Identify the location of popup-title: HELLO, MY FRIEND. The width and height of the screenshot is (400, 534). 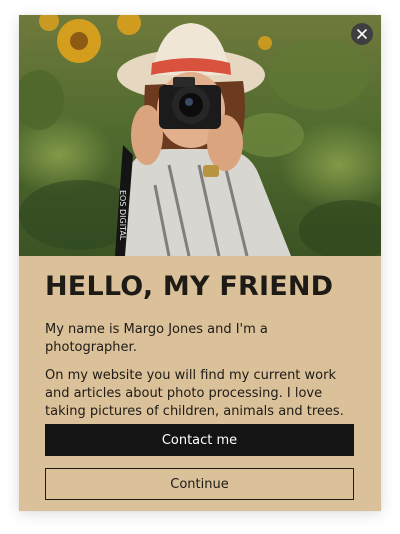
(189, 286).